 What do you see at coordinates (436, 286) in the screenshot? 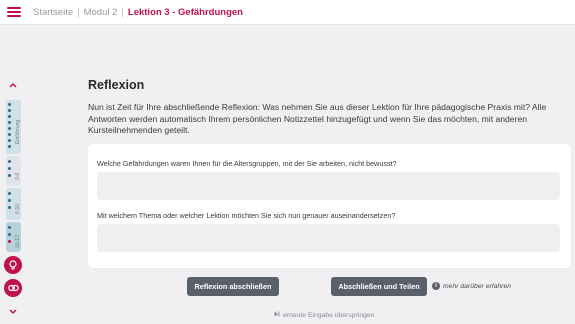
I see `info-icon: i` at bounding box center [436, 286].